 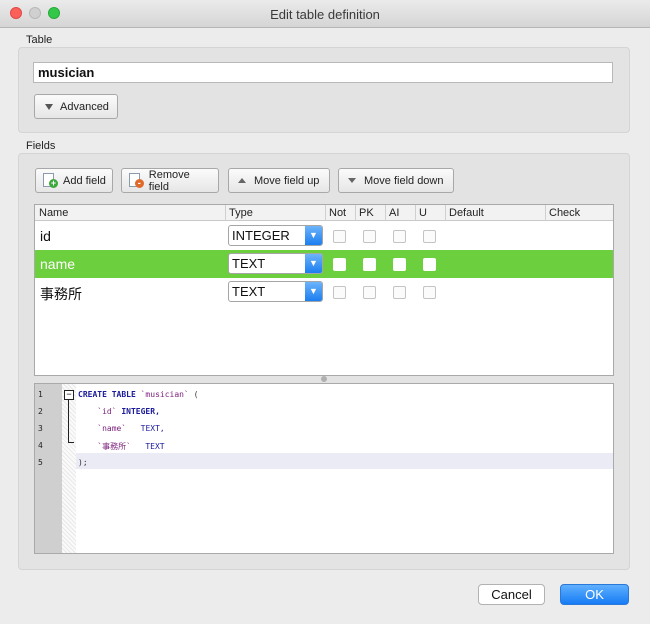 I want to click on remove-field-button: - Remove field, so click(x=170, y=180).